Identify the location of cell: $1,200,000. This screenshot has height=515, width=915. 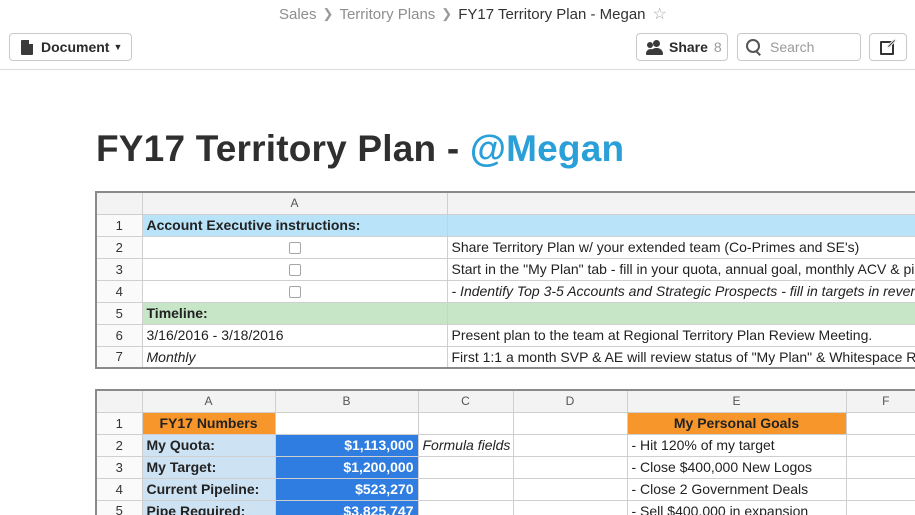
(346, 467).